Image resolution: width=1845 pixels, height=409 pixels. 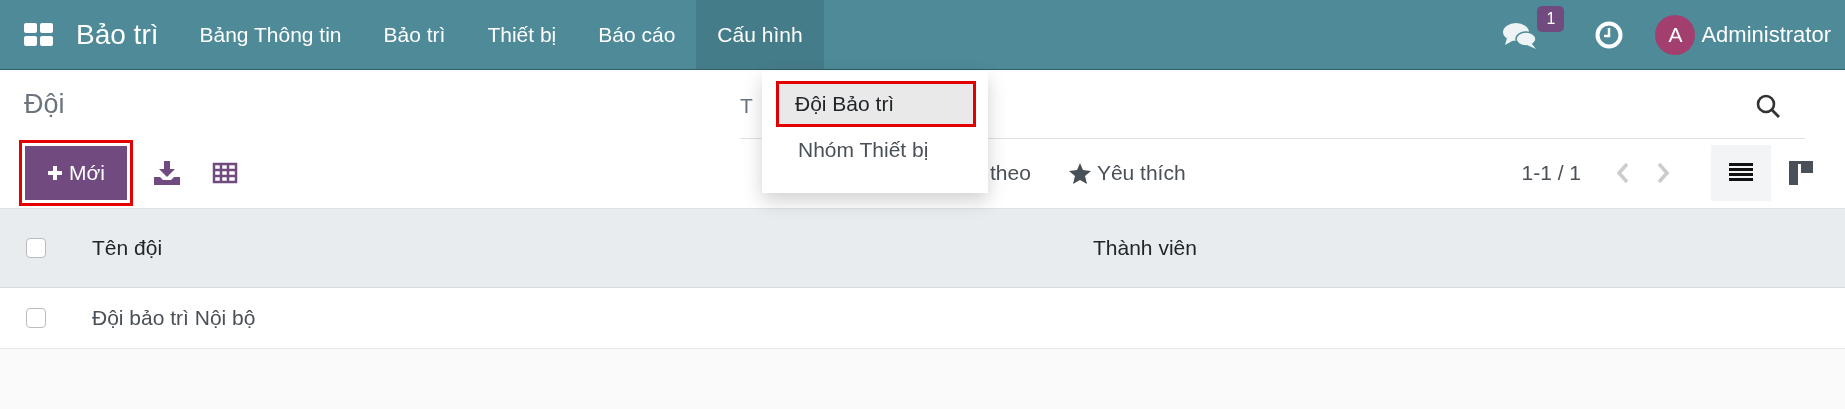 I want to click on apps-menu-icon, so click(x=39, y=34).